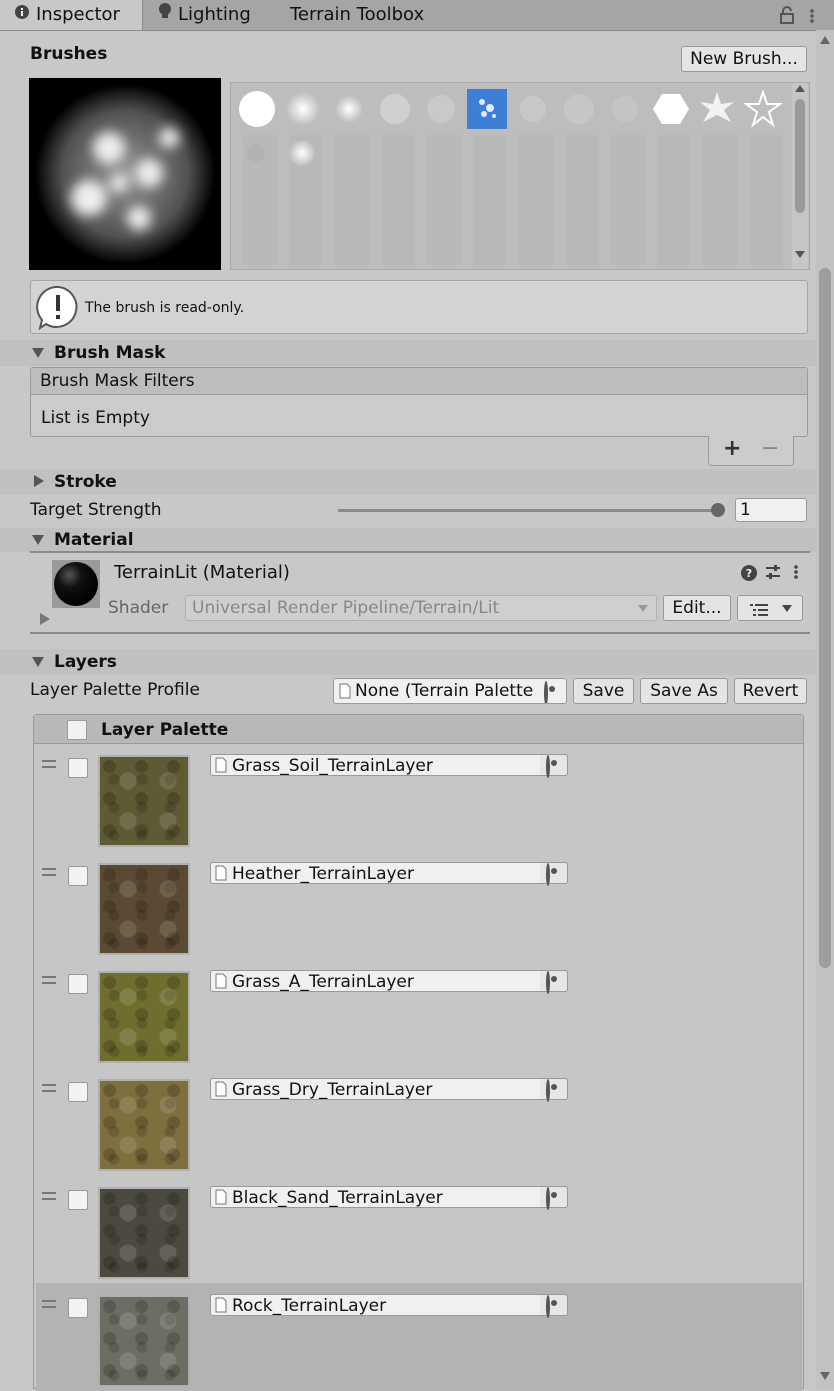  Describe the element at coordinates (684, 691) in the screenshot. I see `save-as-button: Save As` at that location.